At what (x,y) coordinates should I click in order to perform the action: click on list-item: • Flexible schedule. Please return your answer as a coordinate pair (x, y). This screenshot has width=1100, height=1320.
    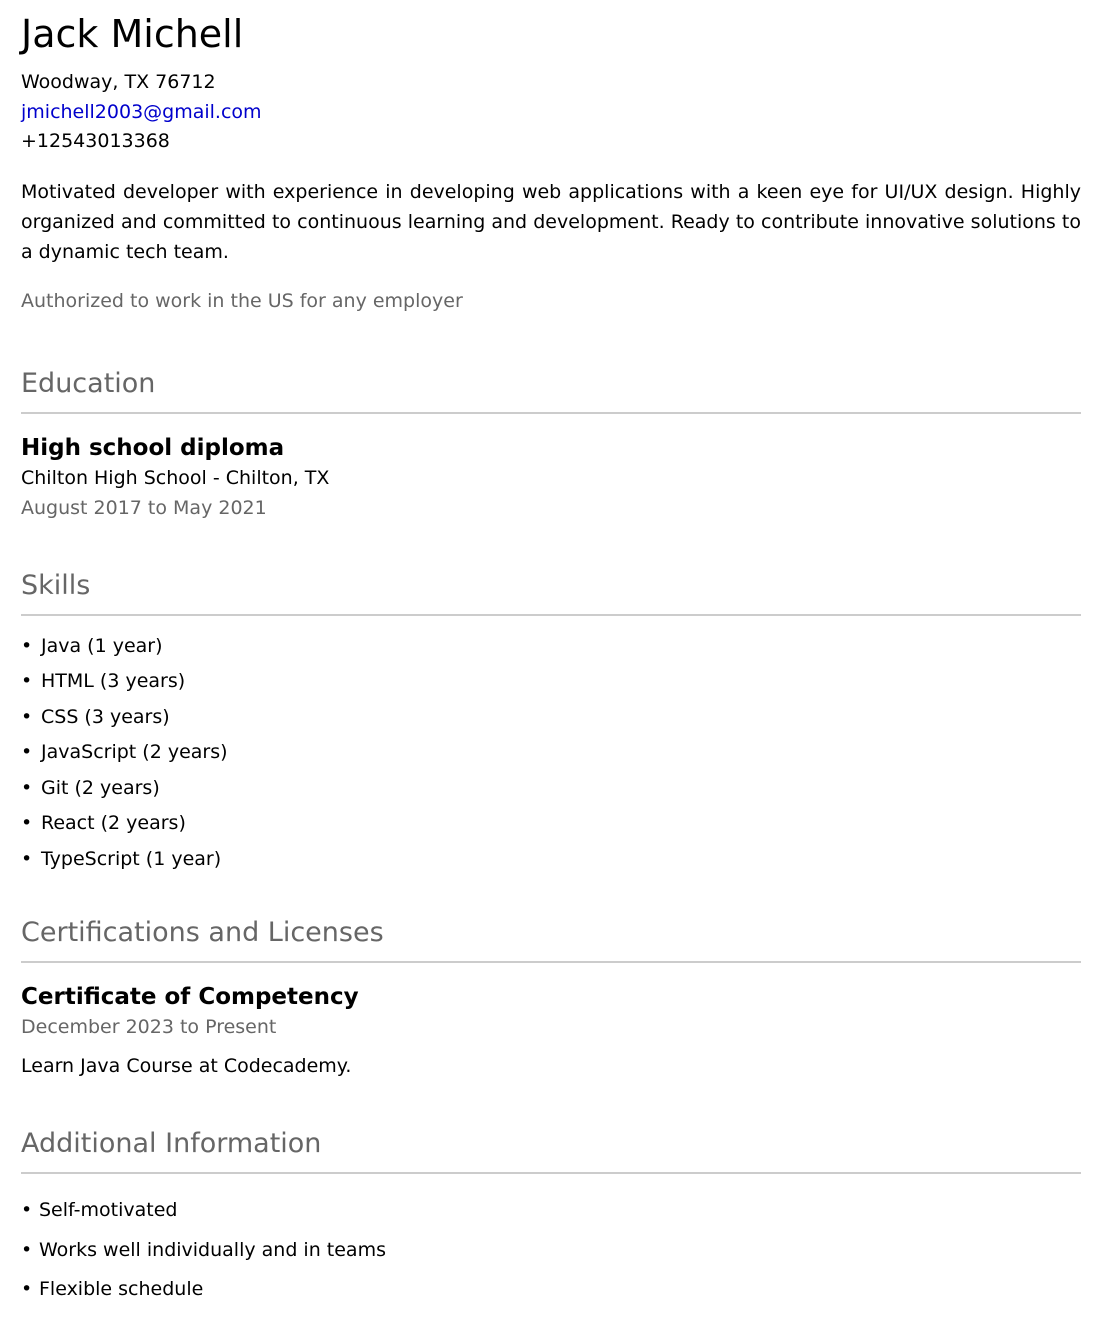
    Looking at the image, I should click on (551, 1290).